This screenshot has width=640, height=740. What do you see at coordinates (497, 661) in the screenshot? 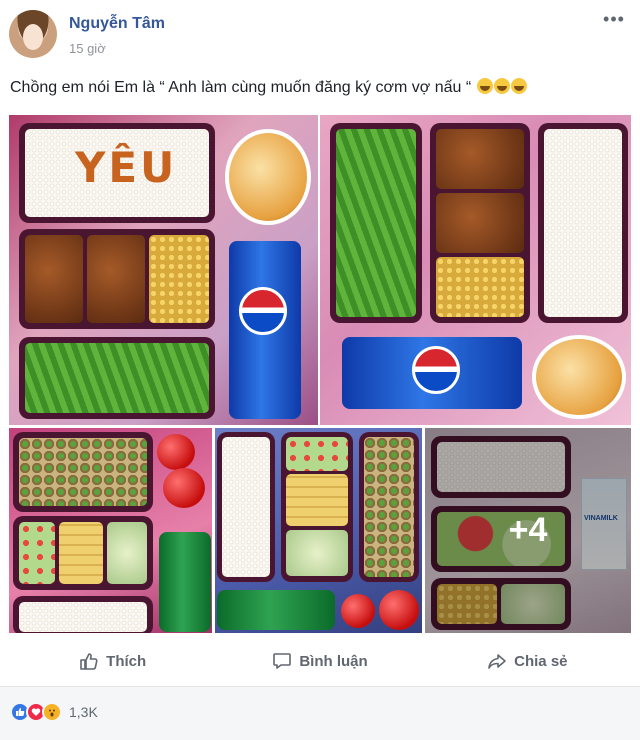
I see `share-icon` at bounding box center [497, 661].